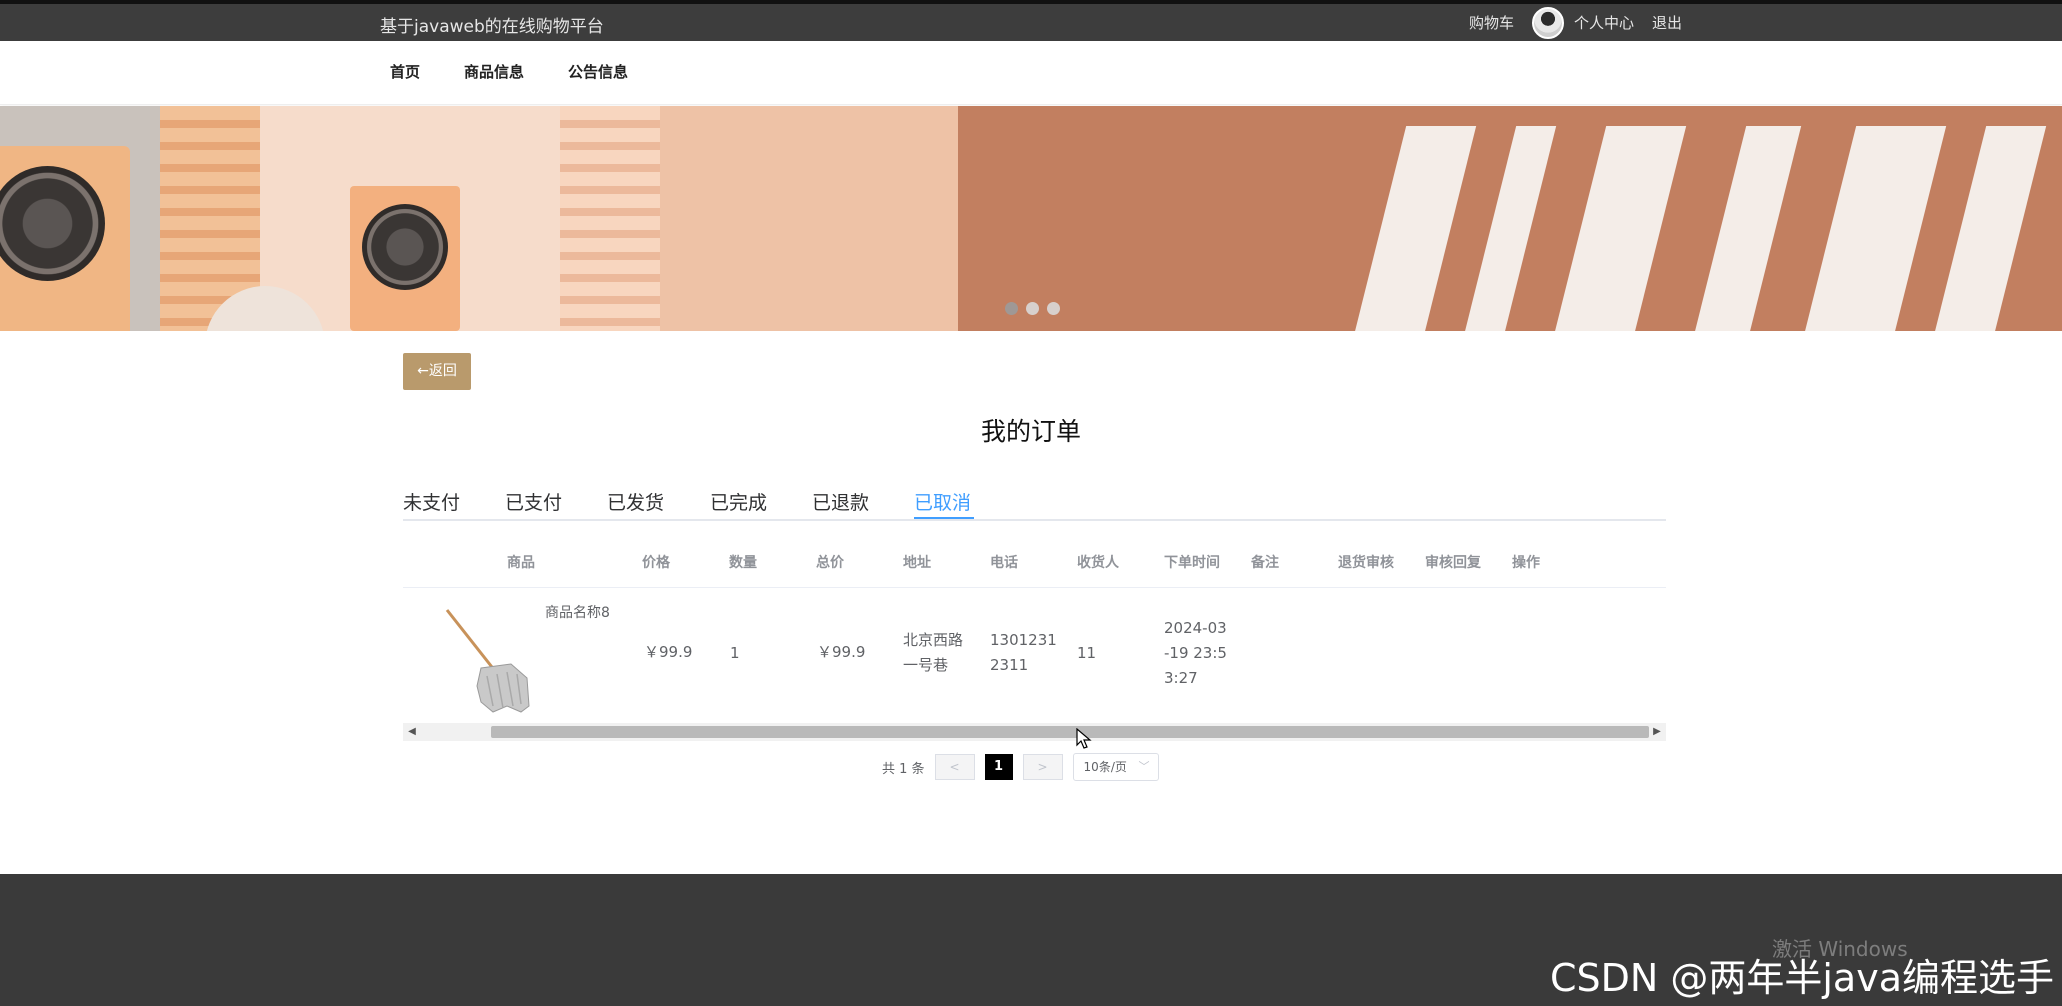 This screenshot has width=2062, height=1006. Describe the element at coordinates (1031, 20) in the screenshot. I see `top-bar: 基于javaweb的在线购物平台 购物车 个人中心 退出` at that location.